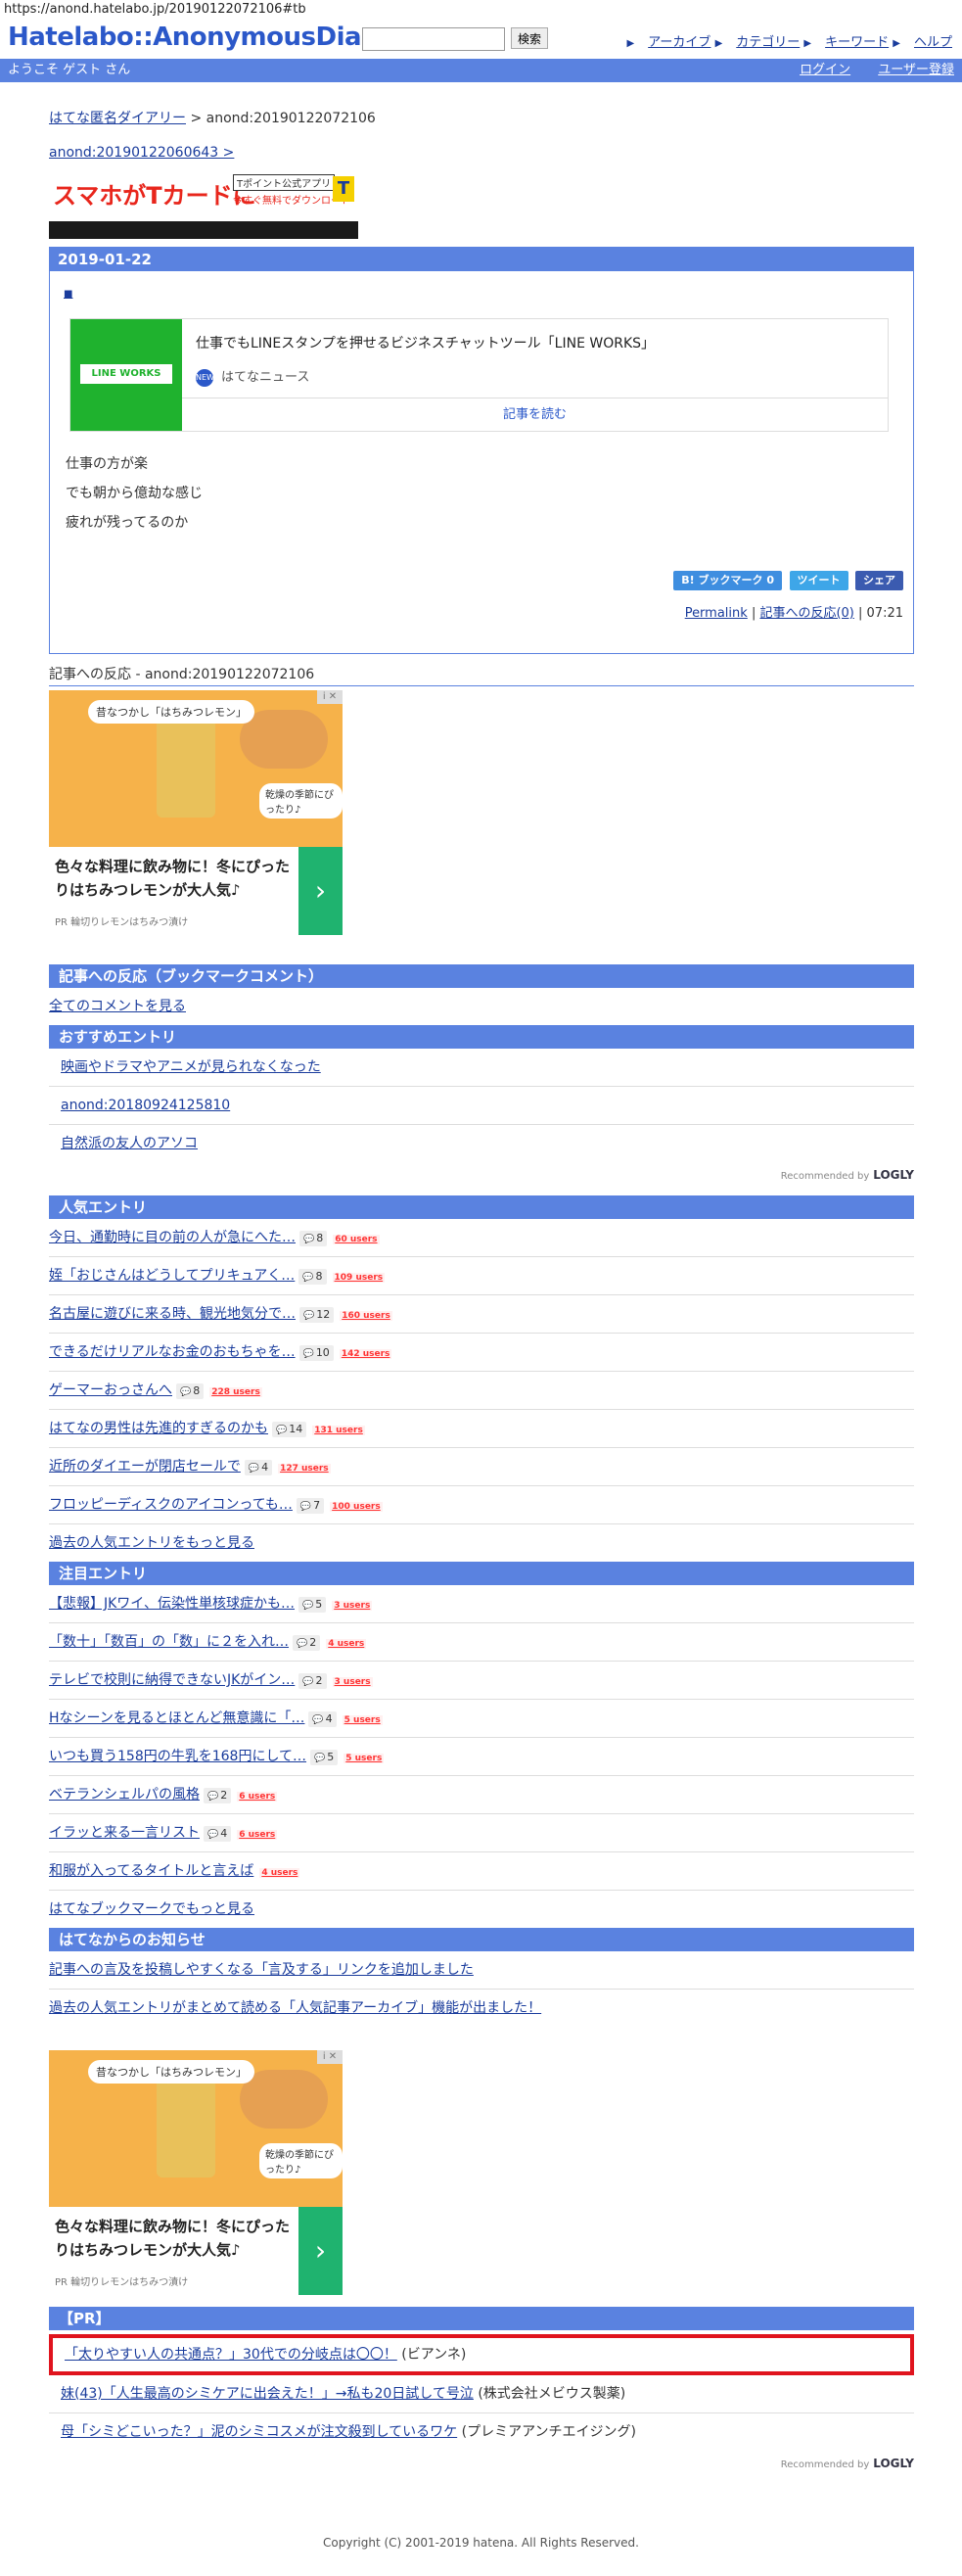 The height and width of the screenshot is (2576, 962). Describe the element at coordinates (204, 195) in the screenshot. I see `banner-body: スマホがTカードに Tポイント公式アプリ 今すぐ無料でダウンロード T` at that location.